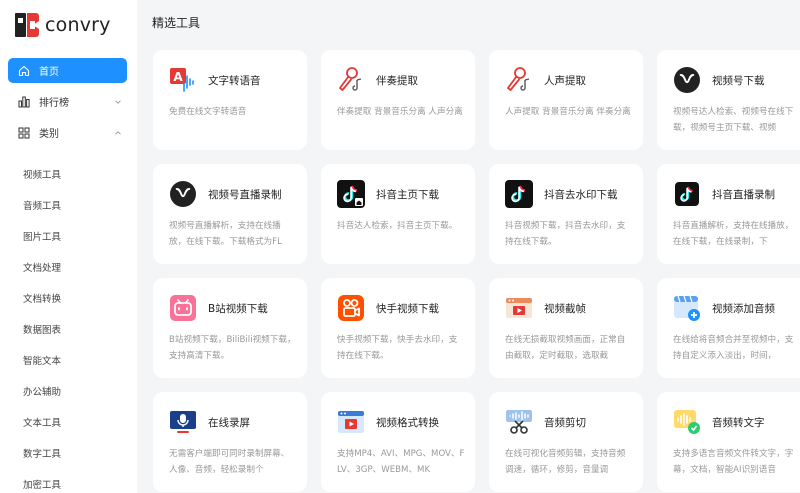 The width and height of the screenshot is (800, 493). I want to click on nav-home-label: 首页, so click(49, 72).